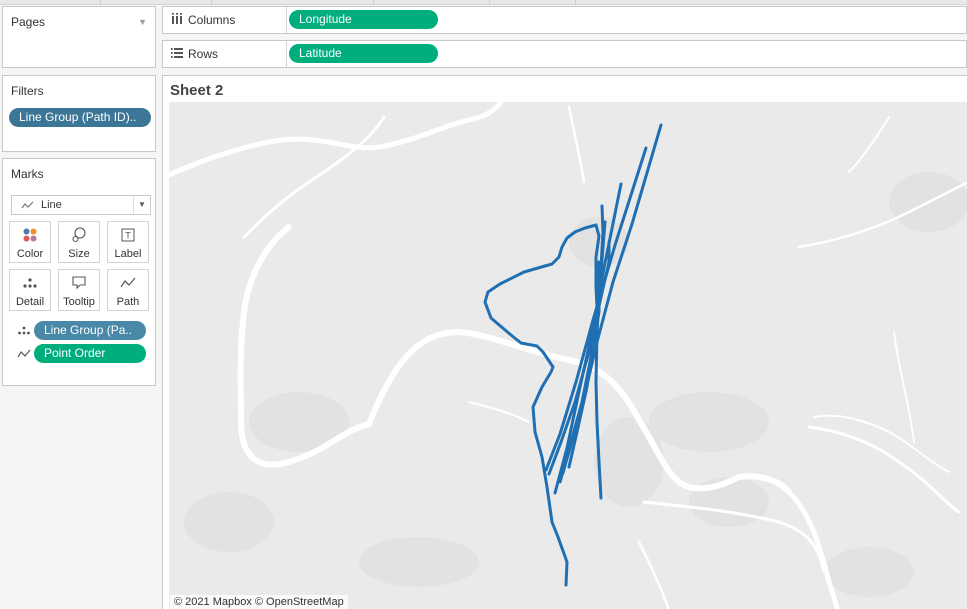 Image resolution: width=967 pixels, height=609 pixels. I want to click on path-label: Path, so click(128, 302).